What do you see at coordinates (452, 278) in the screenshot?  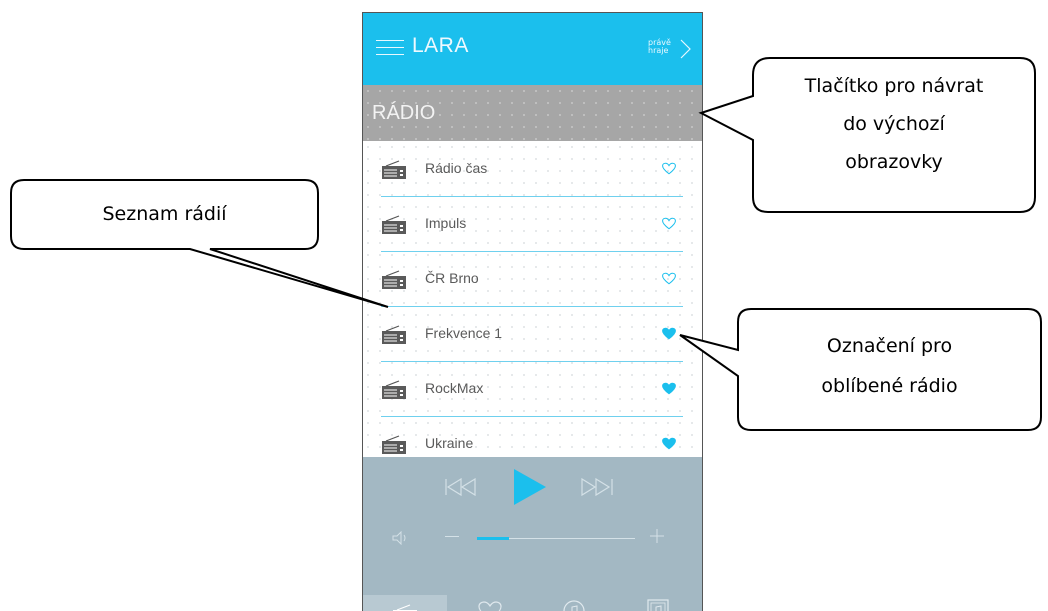 I see `station-name: ČR Brno` at bounding box center [452, 278].